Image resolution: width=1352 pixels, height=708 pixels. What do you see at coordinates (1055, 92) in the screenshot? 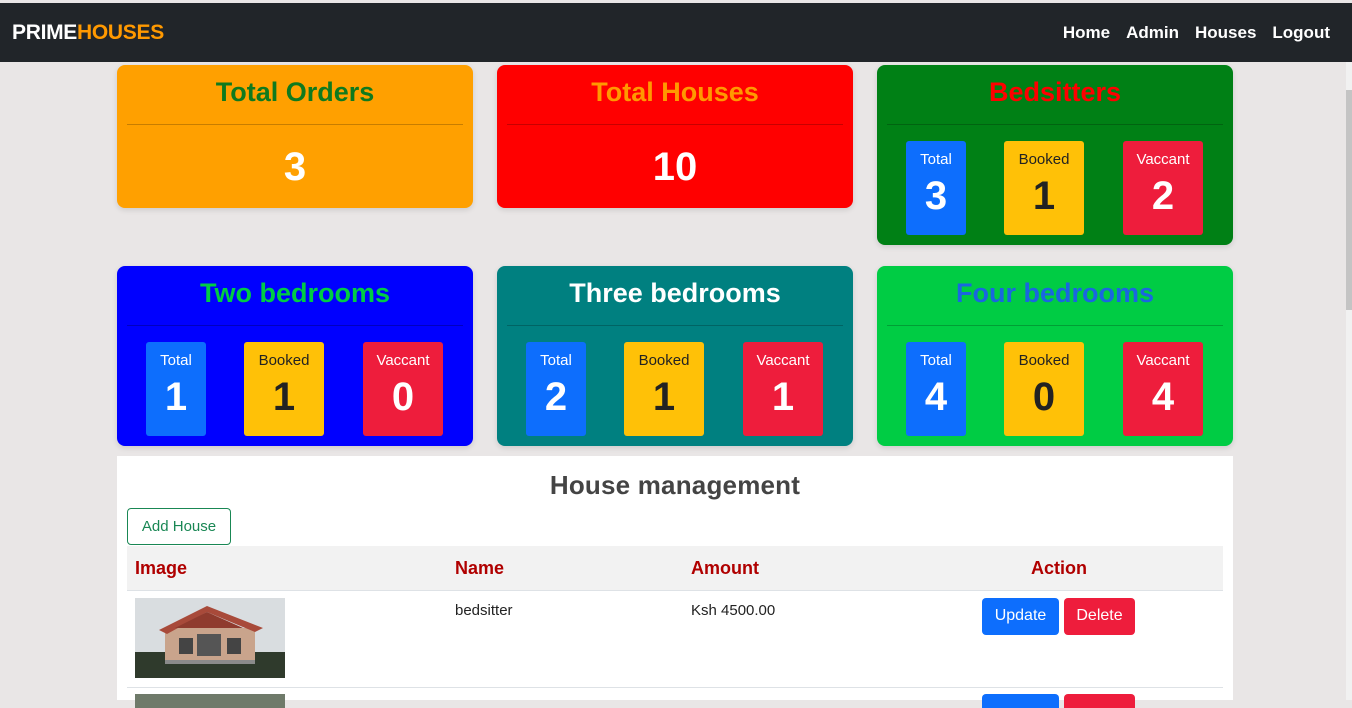
I see `bedsitters-title: Bedsitters` at bounding box center [1055, 92].